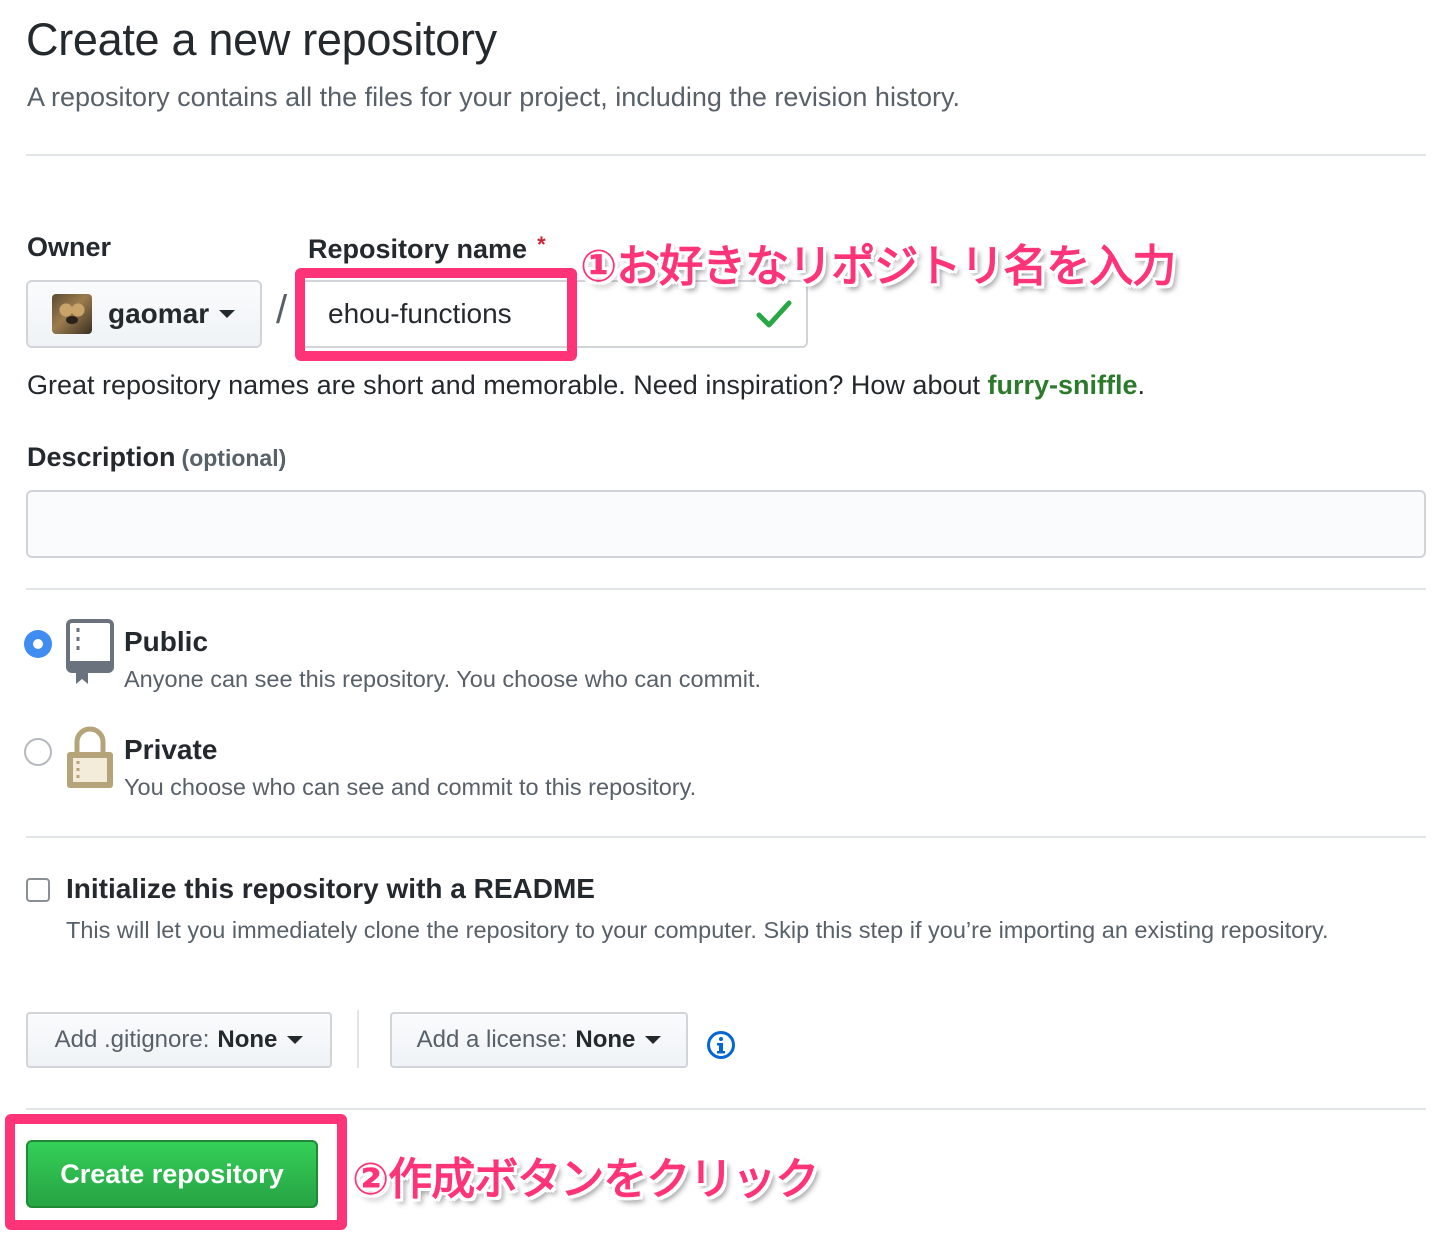  Describe the element at coordinates (72, 314) in the screenshot. I see `avatar` at that location.